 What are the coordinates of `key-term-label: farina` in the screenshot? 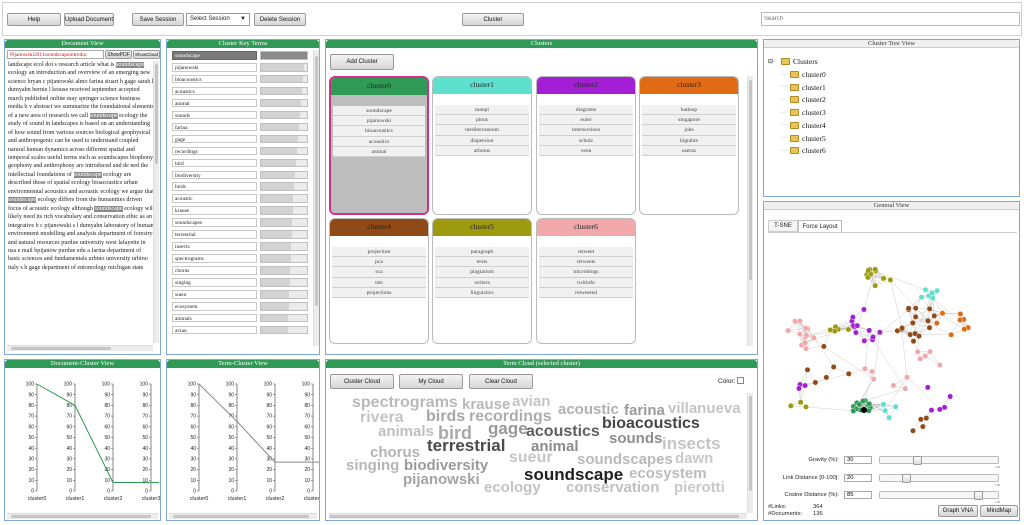 It's located at (214, 127).